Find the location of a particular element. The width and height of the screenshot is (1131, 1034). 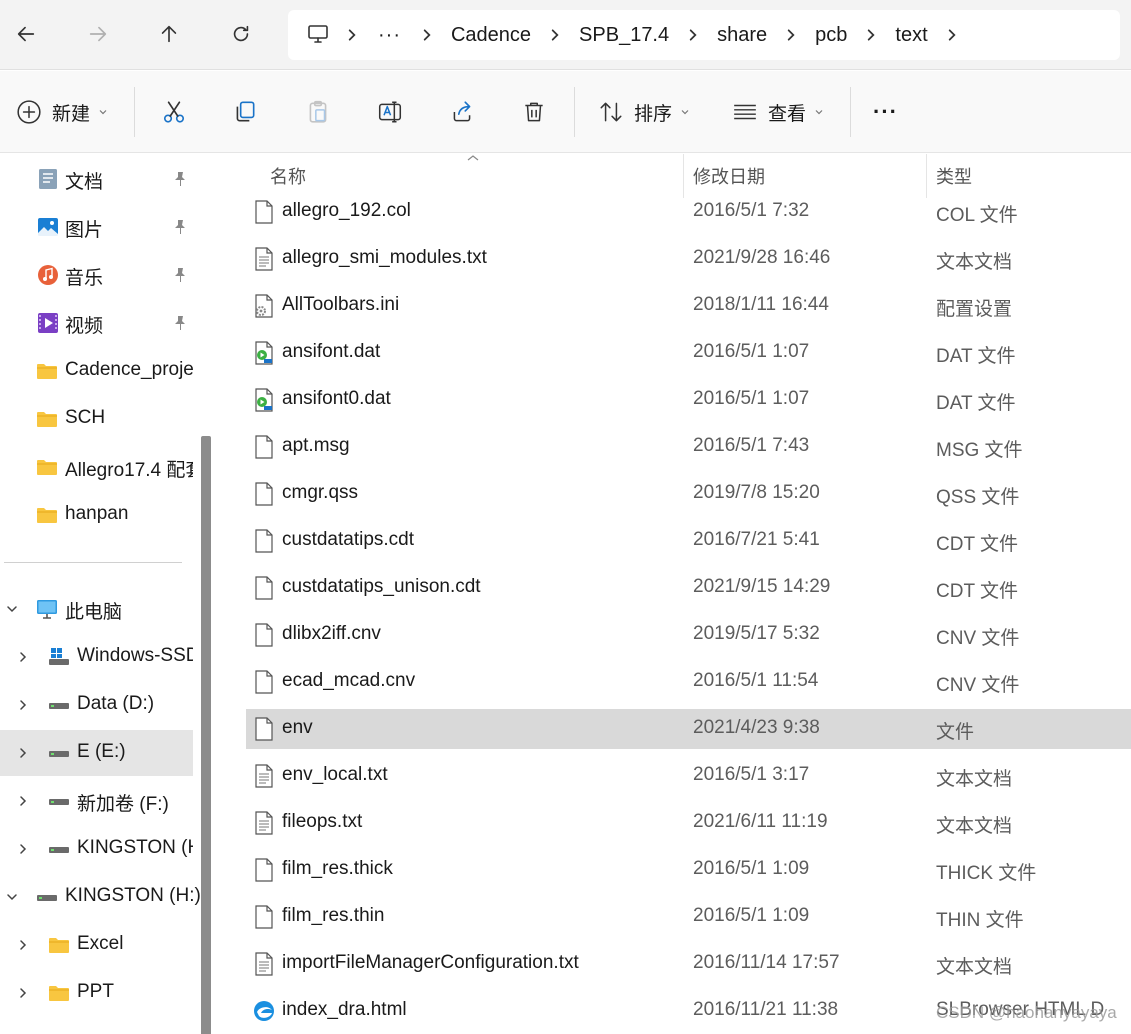

refresh-button is located at coordinates (241, 34).